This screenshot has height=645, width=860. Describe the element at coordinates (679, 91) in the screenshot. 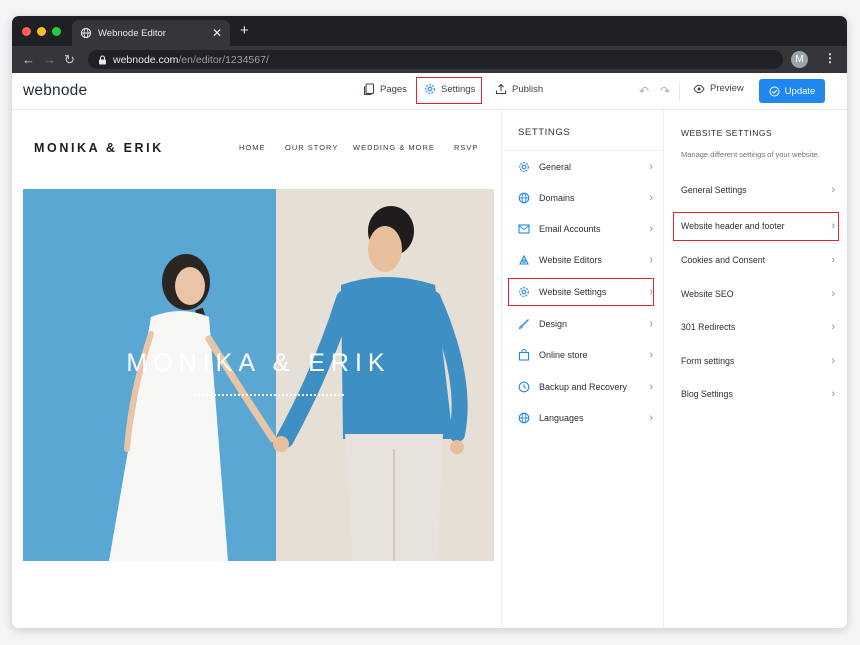

I see `toolbar-divider` at that location.